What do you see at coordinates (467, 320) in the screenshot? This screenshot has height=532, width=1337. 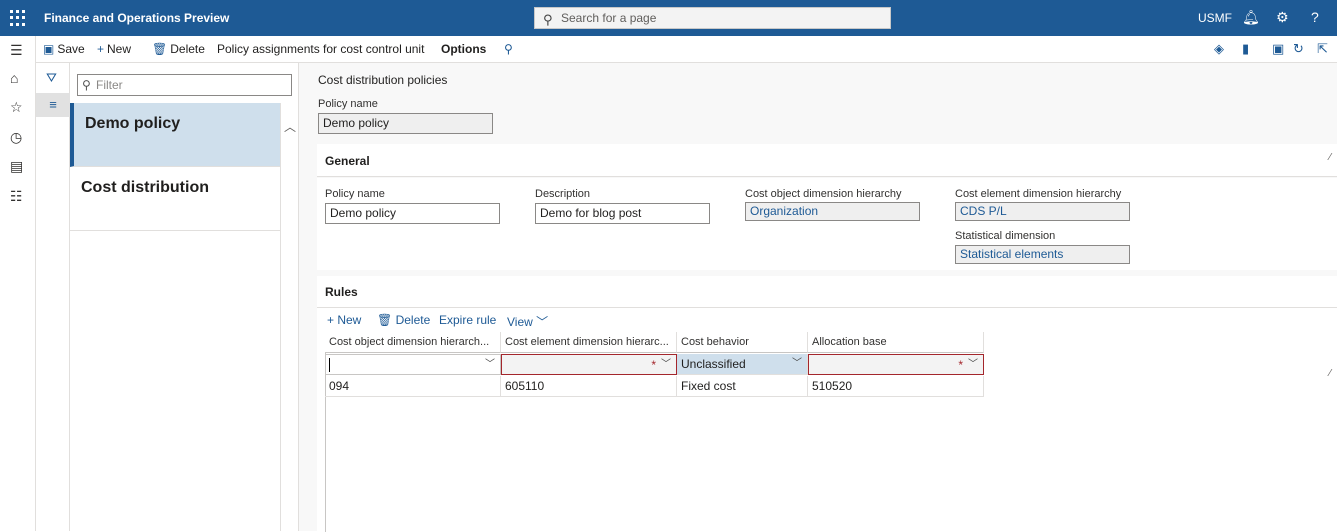 I see `expire-rule-button: Expire rule` at bounding box center [467, 320].